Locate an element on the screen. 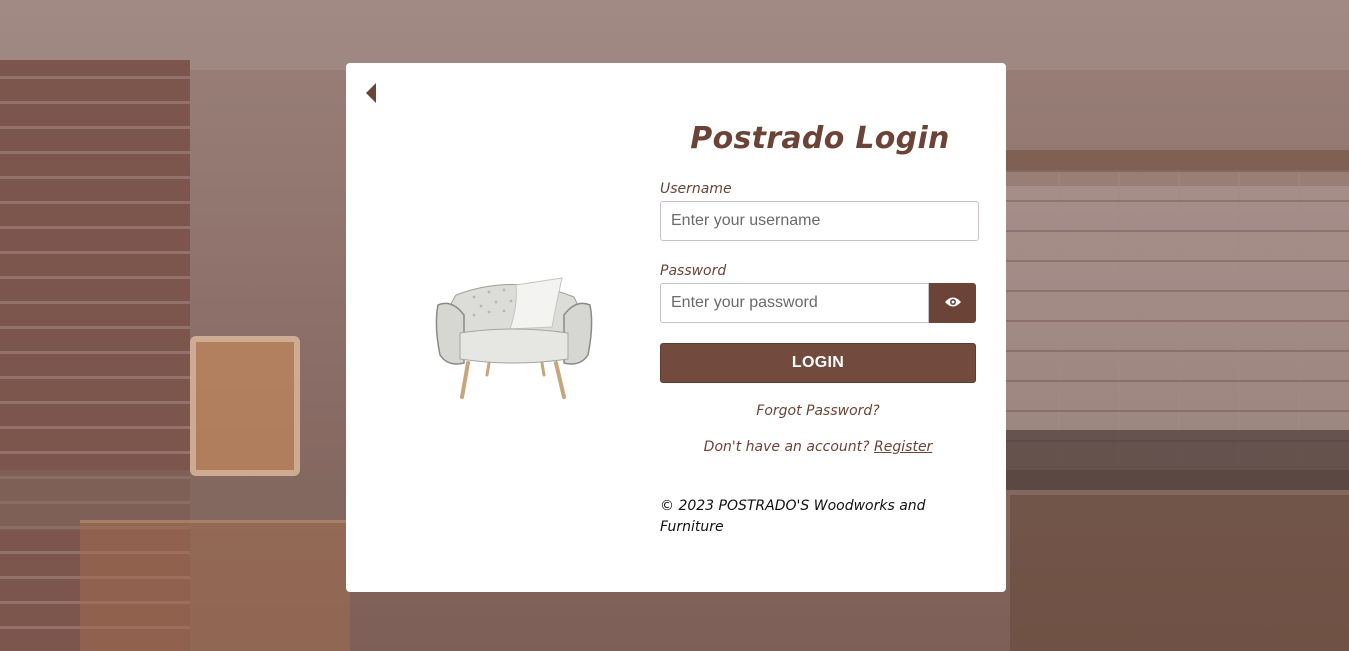  page-title: Postrado Login is located at coordinates (820, 138).